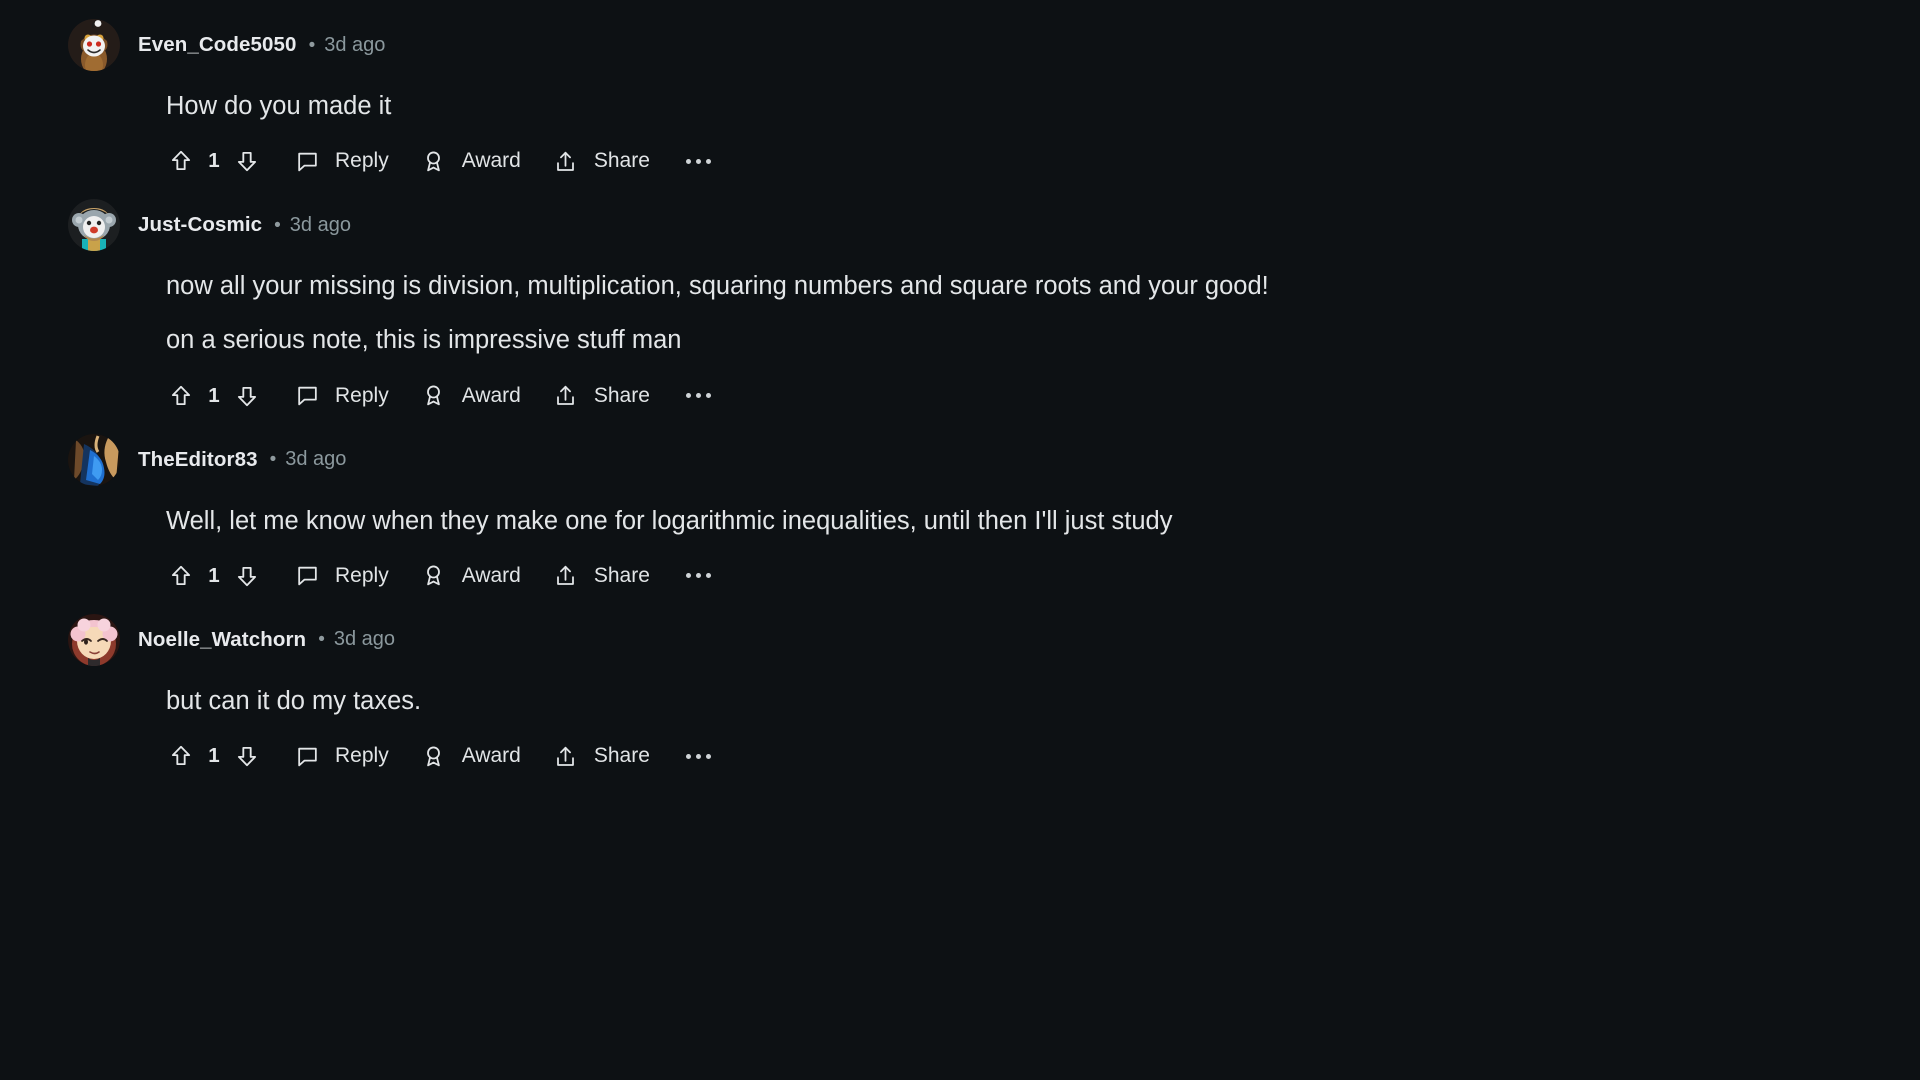 This screenshot has height=1080, width=1920. What do you see at coordinates (964, 45) in the screenshot?
I see `comment-header: Even_Code5050 • 3d ago` at bounding box center [964, 45].